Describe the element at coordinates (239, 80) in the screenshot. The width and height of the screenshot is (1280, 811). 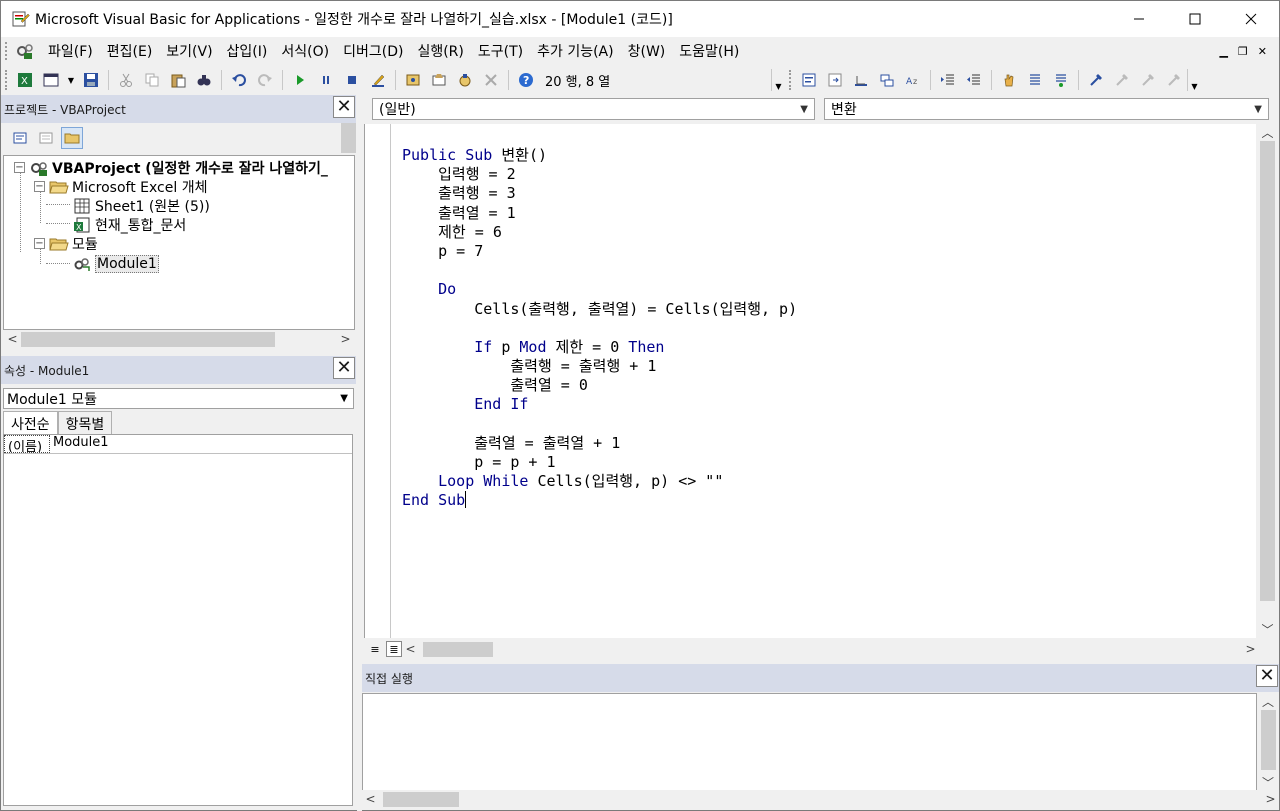
I see `undo-button` at that location.